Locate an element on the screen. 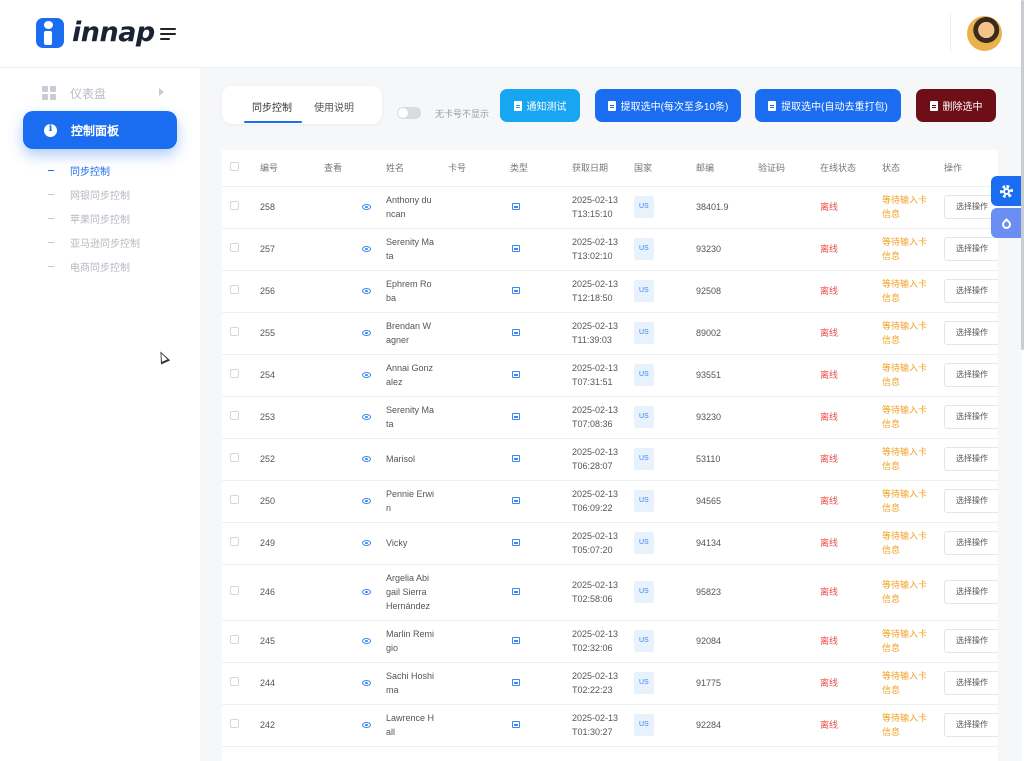 The height and width of the screenshot is (761, 1024). sidebar-subitem: 同步控制 is located at coordinates (94, 170).